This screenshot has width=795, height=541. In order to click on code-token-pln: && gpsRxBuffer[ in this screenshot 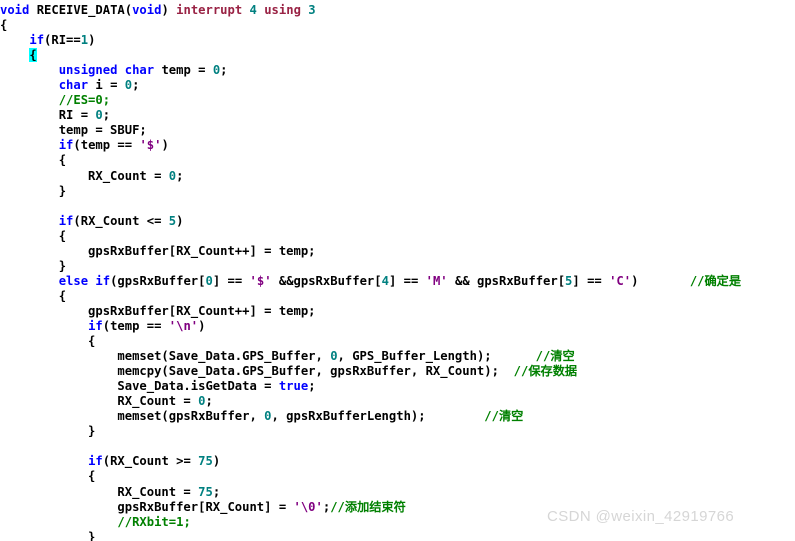, I will do `click(506, 280)`.